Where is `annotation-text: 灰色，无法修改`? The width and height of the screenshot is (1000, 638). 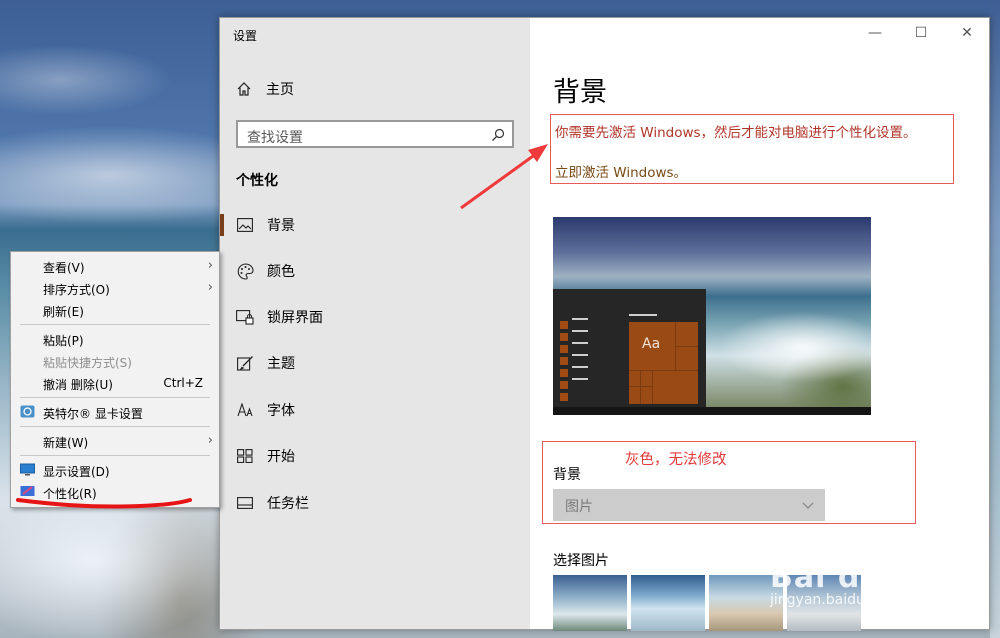 annotation-text: 灰色，无法修改 is located at coordinates (676, 460).